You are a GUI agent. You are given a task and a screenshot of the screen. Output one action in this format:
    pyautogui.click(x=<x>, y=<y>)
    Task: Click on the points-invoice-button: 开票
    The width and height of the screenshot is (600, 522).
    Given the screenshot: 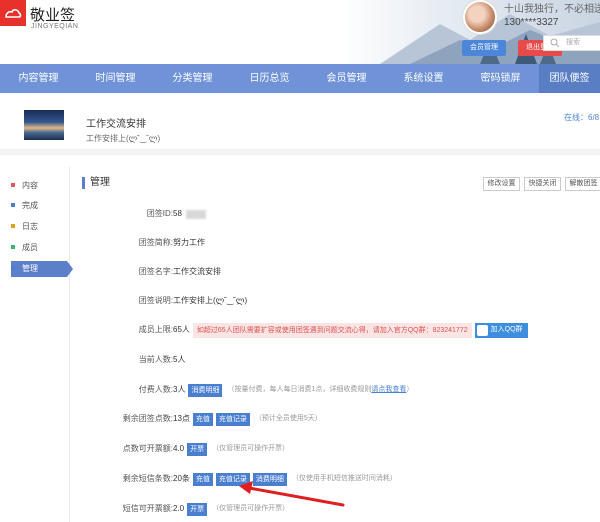 What is the action you would take?
    pyautogui.click(x=197, y=449)
    